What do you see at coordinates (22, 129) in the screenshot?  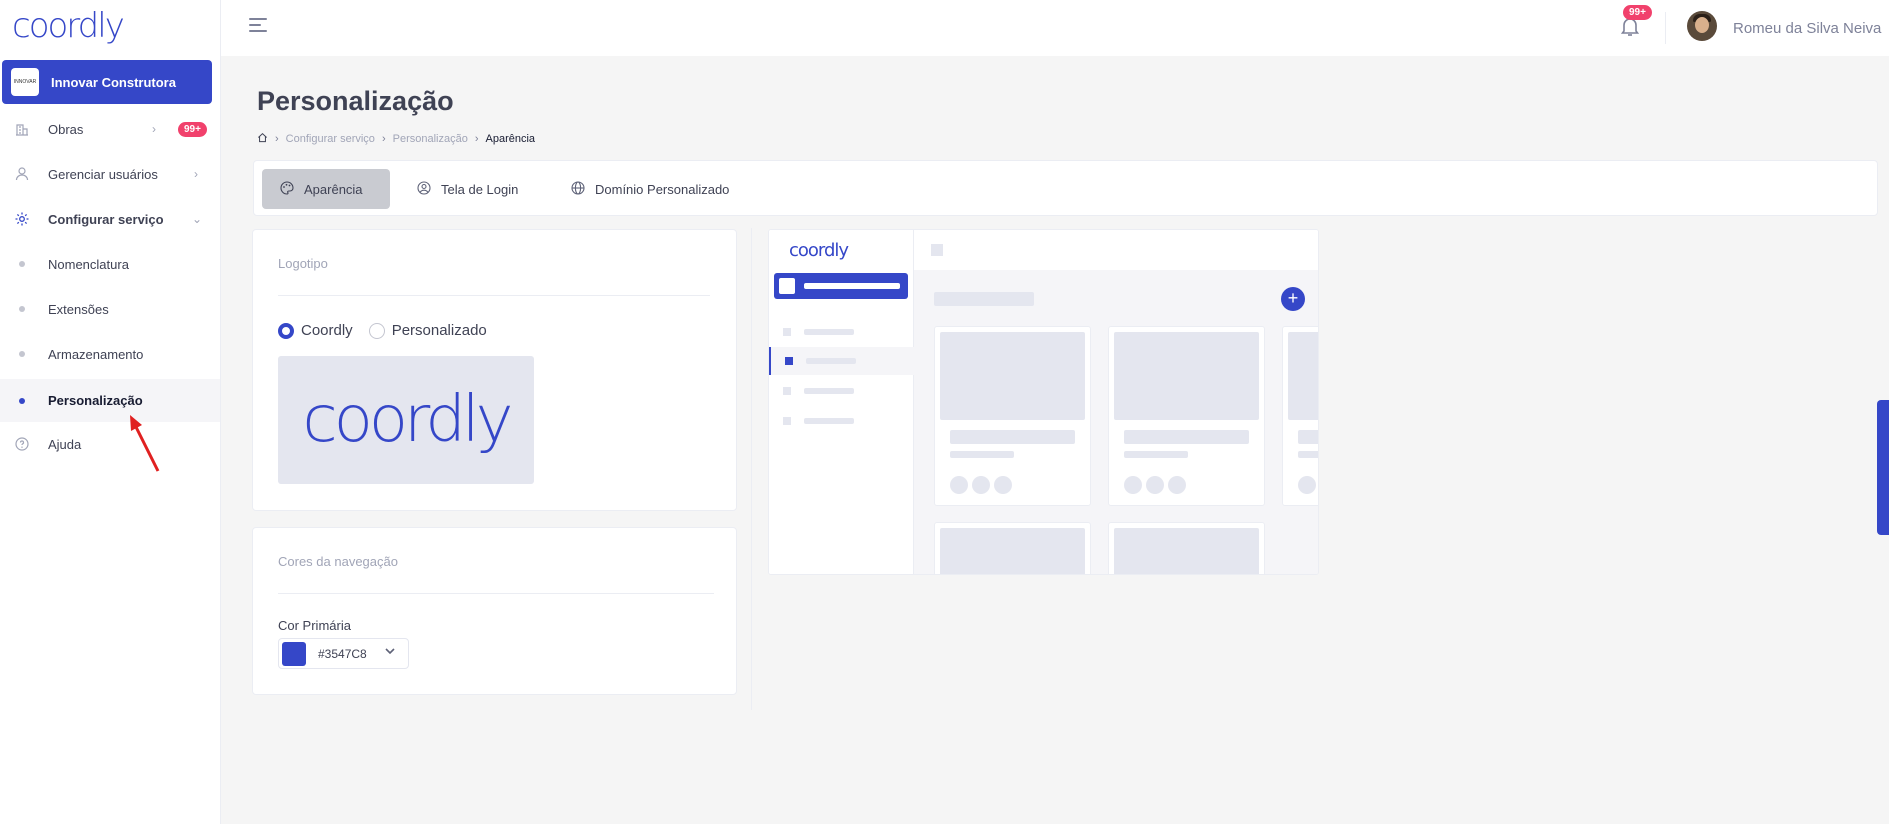 I see `building-icon` at bounding box center [22, 129].